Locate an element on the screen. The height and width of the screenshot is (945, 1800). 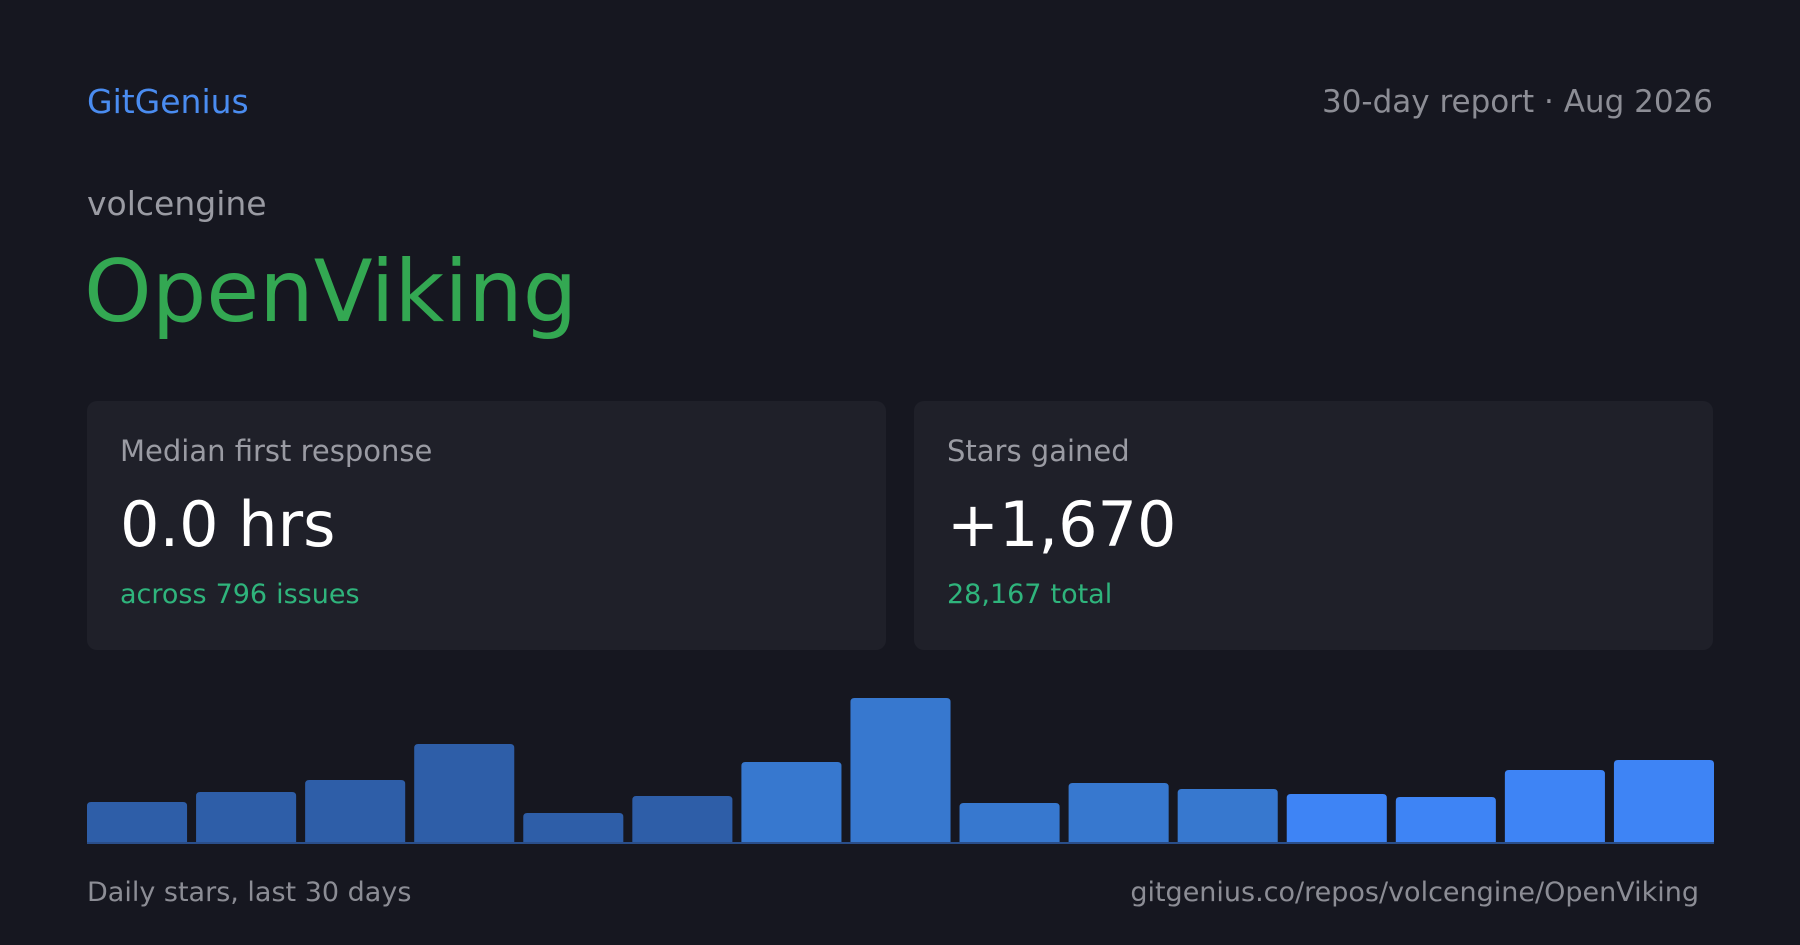
repo-url: gitgenius.co/repos/volcengine/OpenViking is located at coordinates (1414, 893).